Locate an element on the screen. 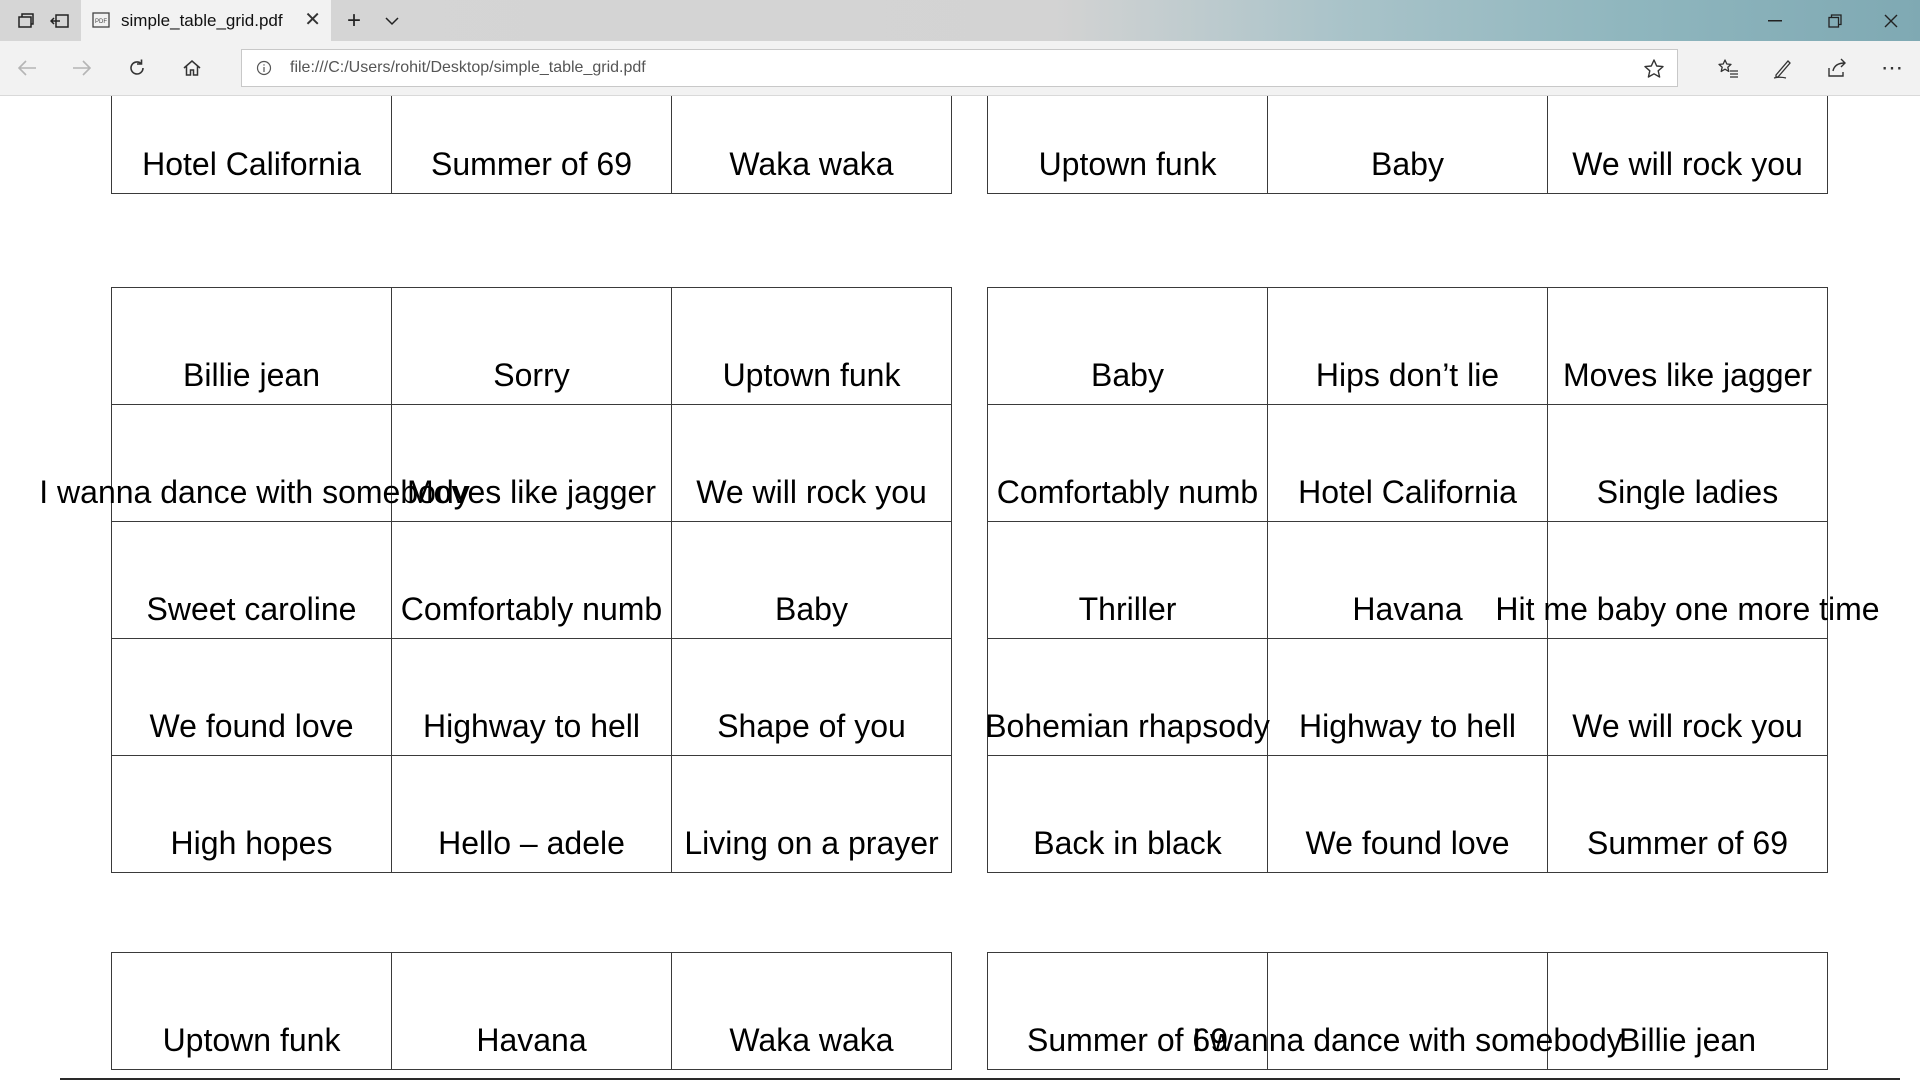 This screenshot has width=1920, height=1080. close-window-icon is located at coordinates (1891, 20).